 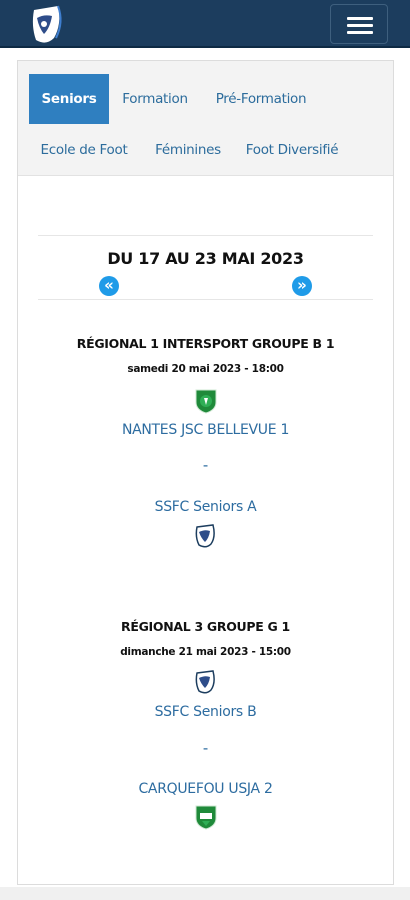 I want to click on menu-toggle-button, so click(x=359, y=24).